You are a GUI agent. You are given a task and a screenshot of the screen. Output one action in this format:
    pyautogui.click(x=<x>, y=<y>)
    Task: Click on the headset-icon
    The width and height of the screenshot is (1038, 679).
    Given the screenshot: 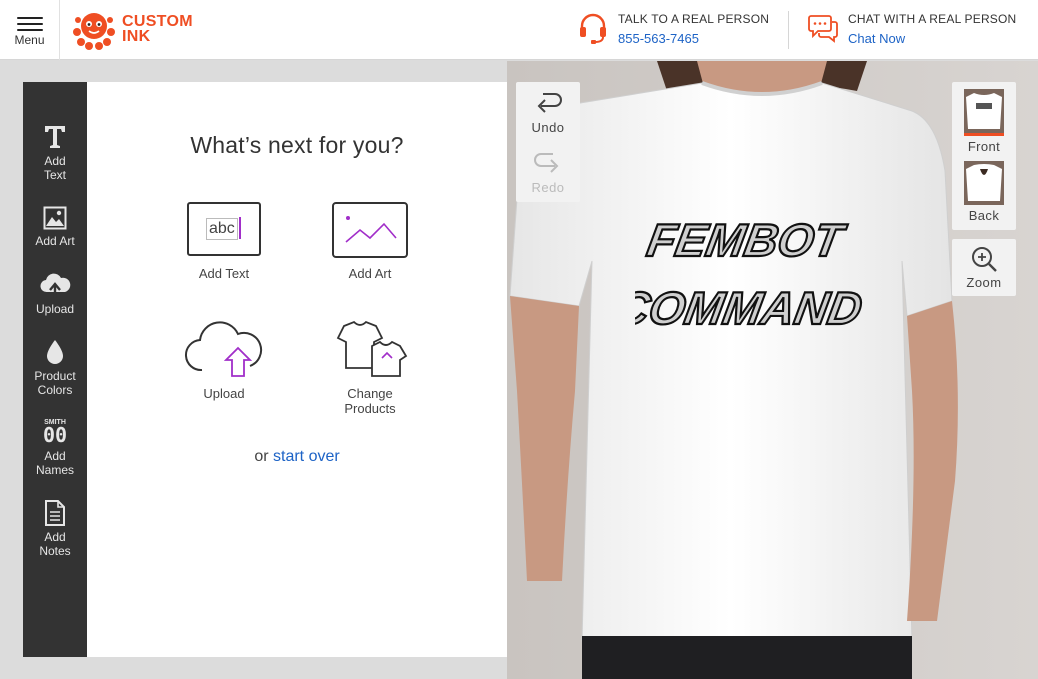 What is the action you would take?
    pyautogui.click(x=593, y=28)
    